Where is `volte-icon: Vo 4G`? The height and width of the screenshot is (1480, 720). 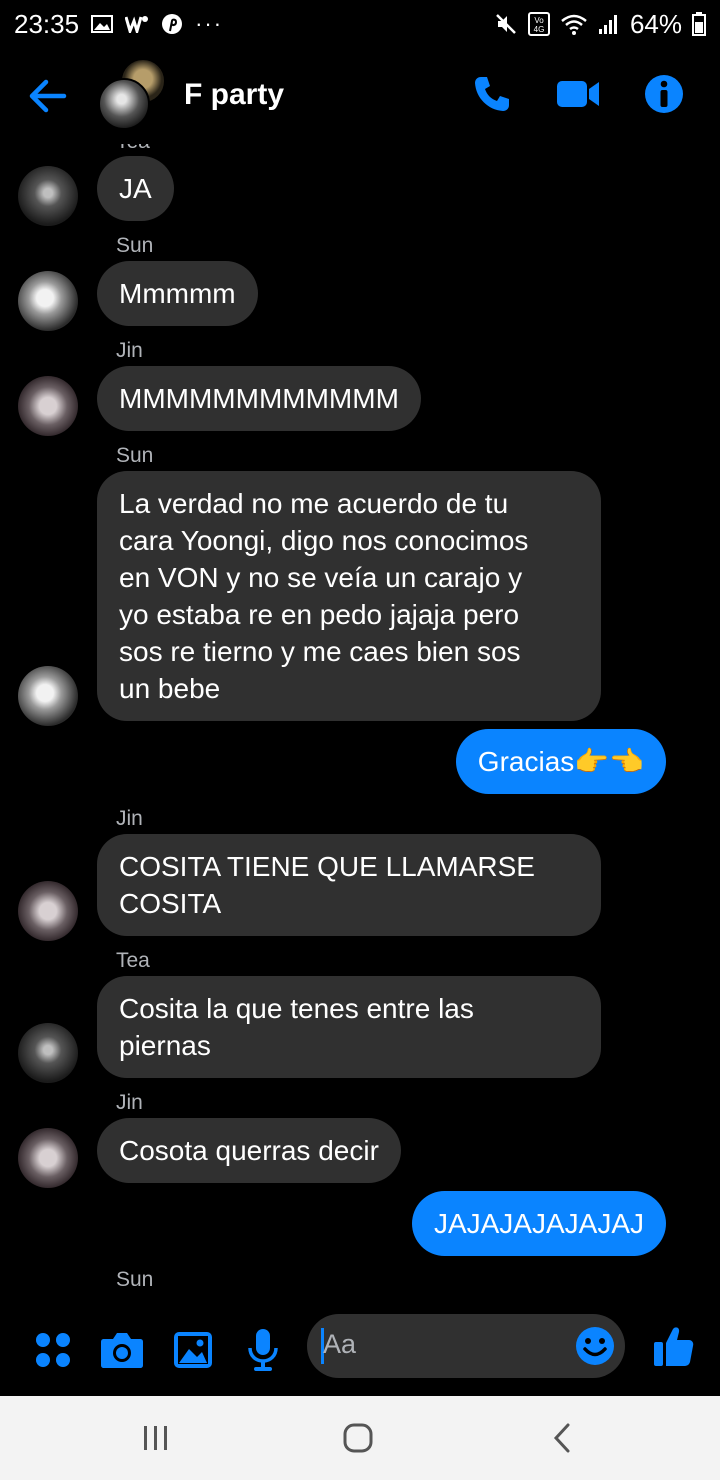
volte-icon: Vo 4G is located at coordinates (538, 24).